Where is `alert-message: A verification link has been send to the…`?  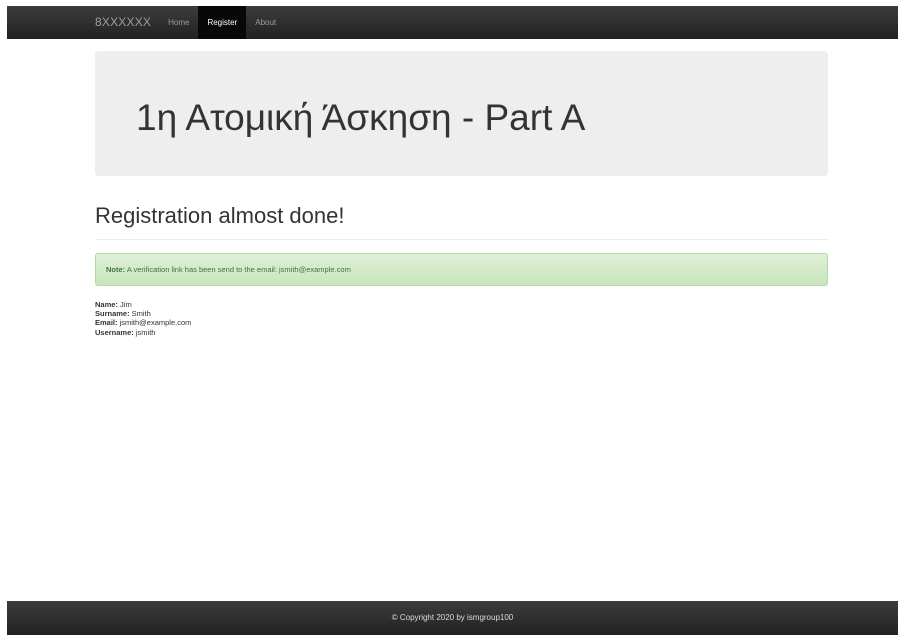 alert-message: A verification link has been send to the… is located at coordinates (238, 269).